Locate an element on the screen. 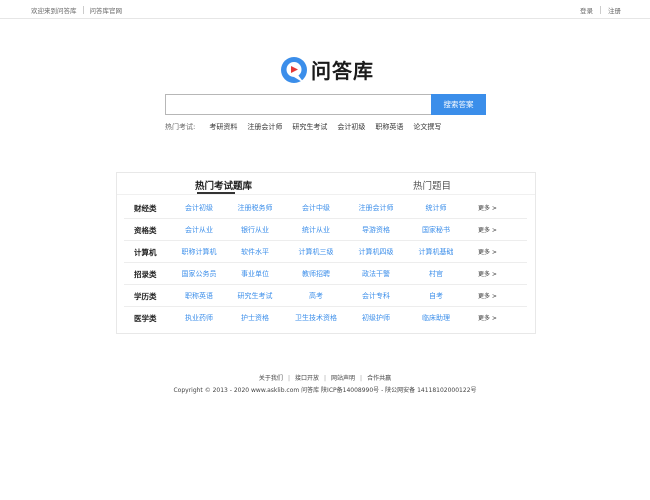 The width and height of the screenshot is (650, 500). footer-statement-link: 网站声明 is located at coordinates (343, 378).